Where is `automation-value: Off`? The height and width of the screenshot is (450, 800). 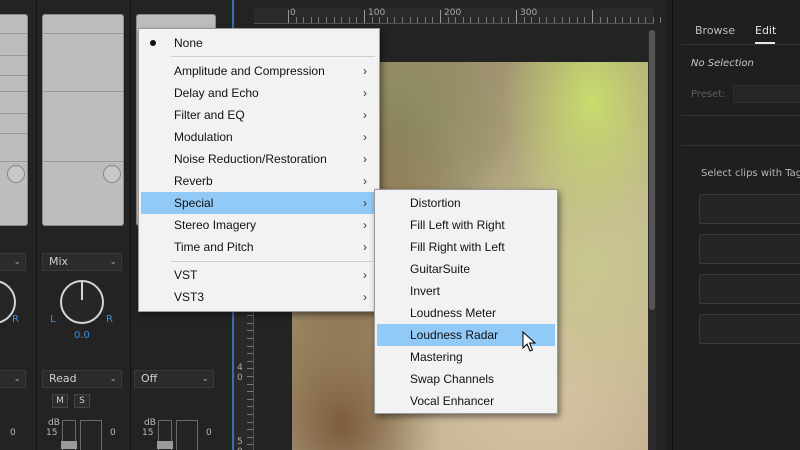 automation-value: Off is located at coordinates (149, 378).